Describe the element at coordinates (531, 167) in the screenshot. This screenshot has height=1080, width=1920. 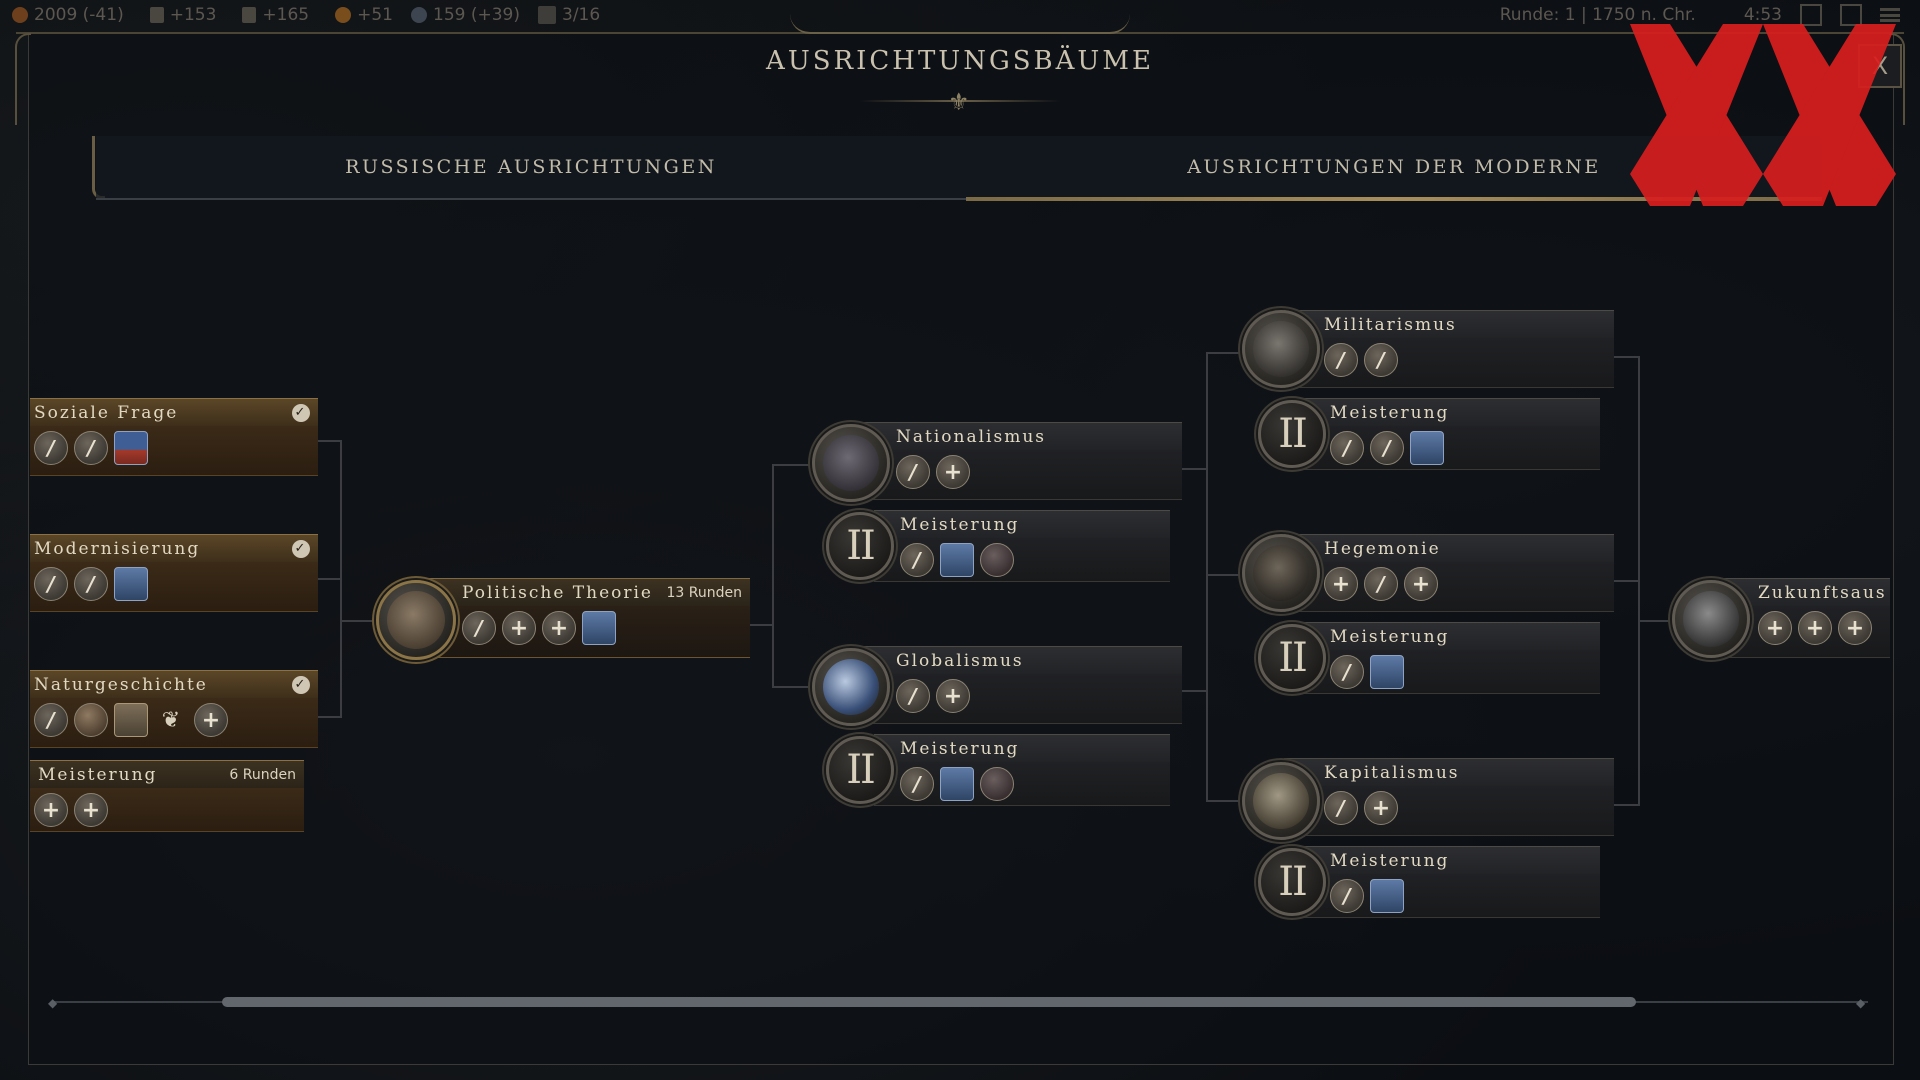
I see `tab-russian-doctrines: RUSSISCHE AUSRICHTUNGEN` at that location.